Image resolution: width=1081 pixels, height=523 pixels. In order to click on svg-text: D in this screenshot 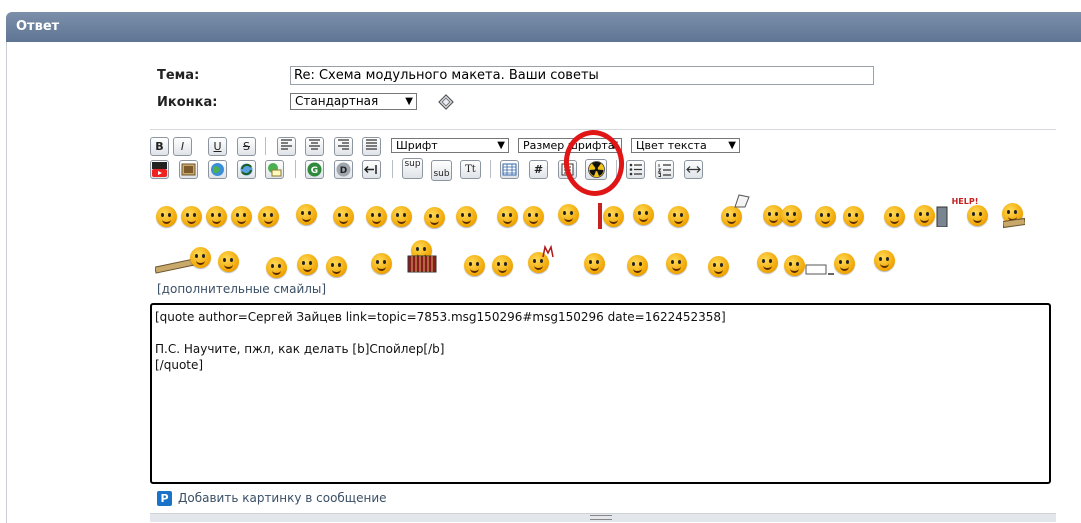, I will do `click(343, 171)`.